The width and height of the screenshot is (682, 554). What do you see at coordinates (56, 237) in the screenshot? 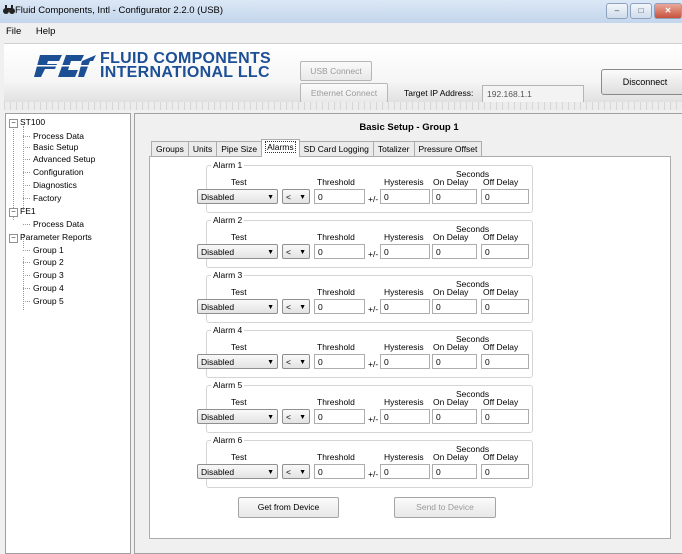
I see `tree-item-parameter-reports: Parameter Reports` at bounding box center [56, 237].